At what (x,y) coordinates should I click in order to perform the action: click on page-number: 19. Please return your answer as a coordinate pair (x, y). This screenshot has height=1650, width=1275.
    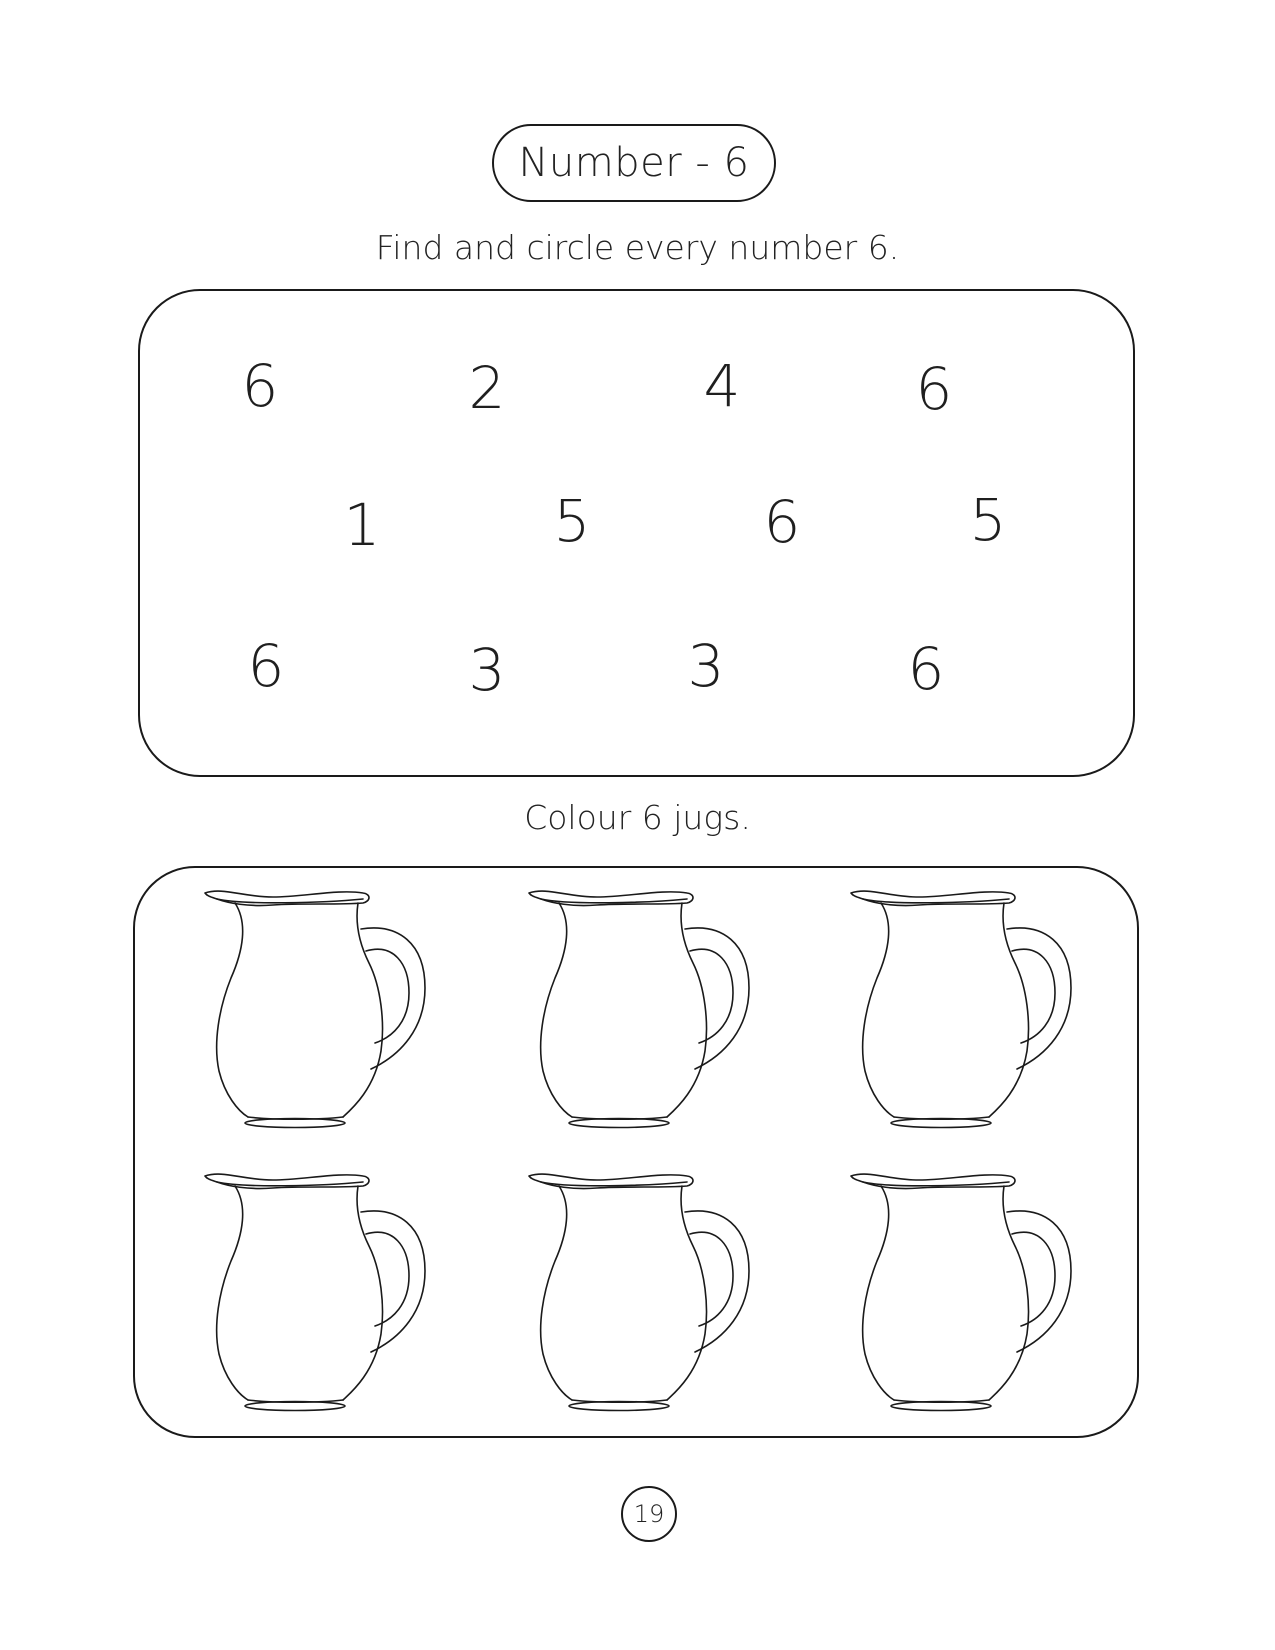
    Looking at the image, I should click on (649, 1514).